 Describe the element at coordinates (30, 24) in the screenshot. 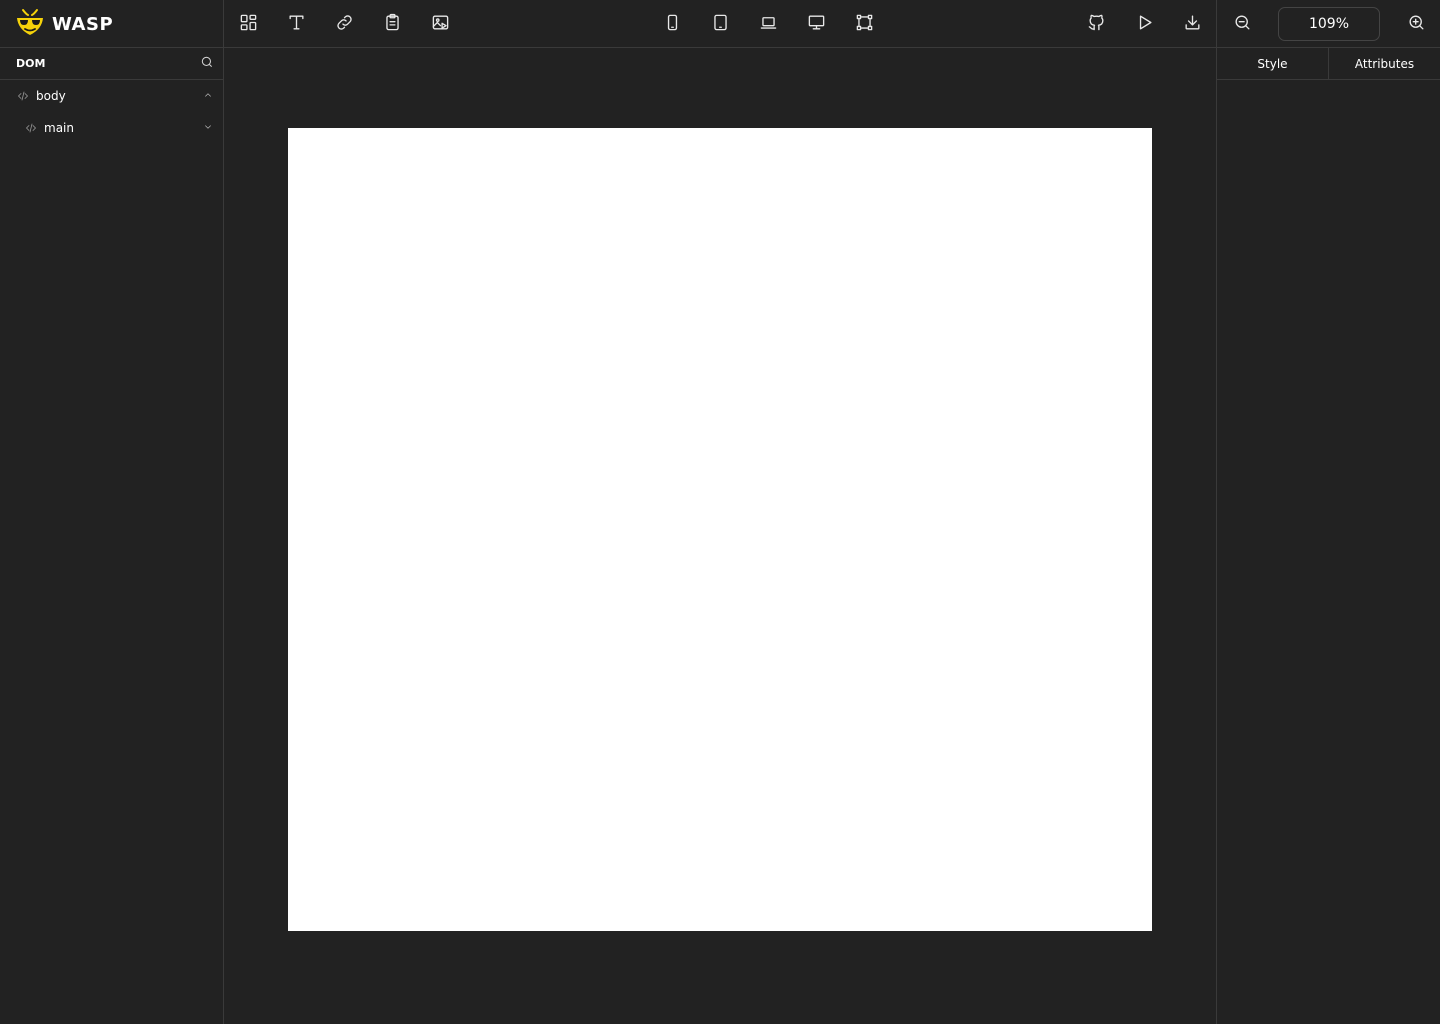

I see `wasp-logo-icon` at that location.